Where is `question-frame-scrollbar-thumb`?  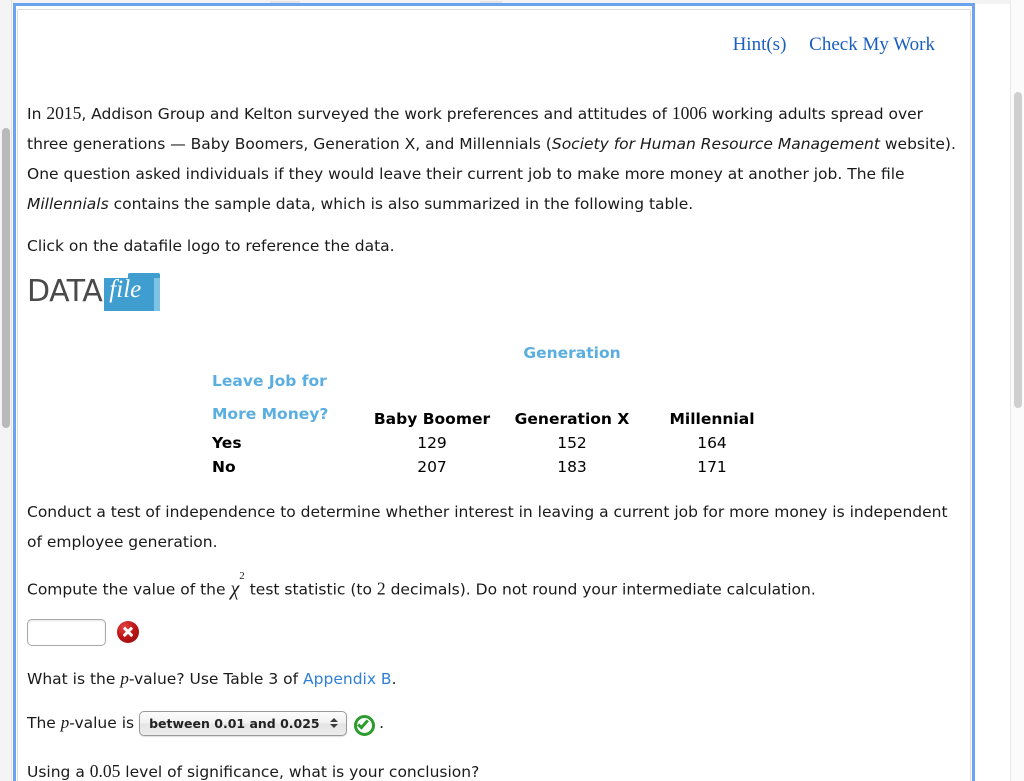 question-frame-scrollbar-thumb is located at coordinates (1018, 250).